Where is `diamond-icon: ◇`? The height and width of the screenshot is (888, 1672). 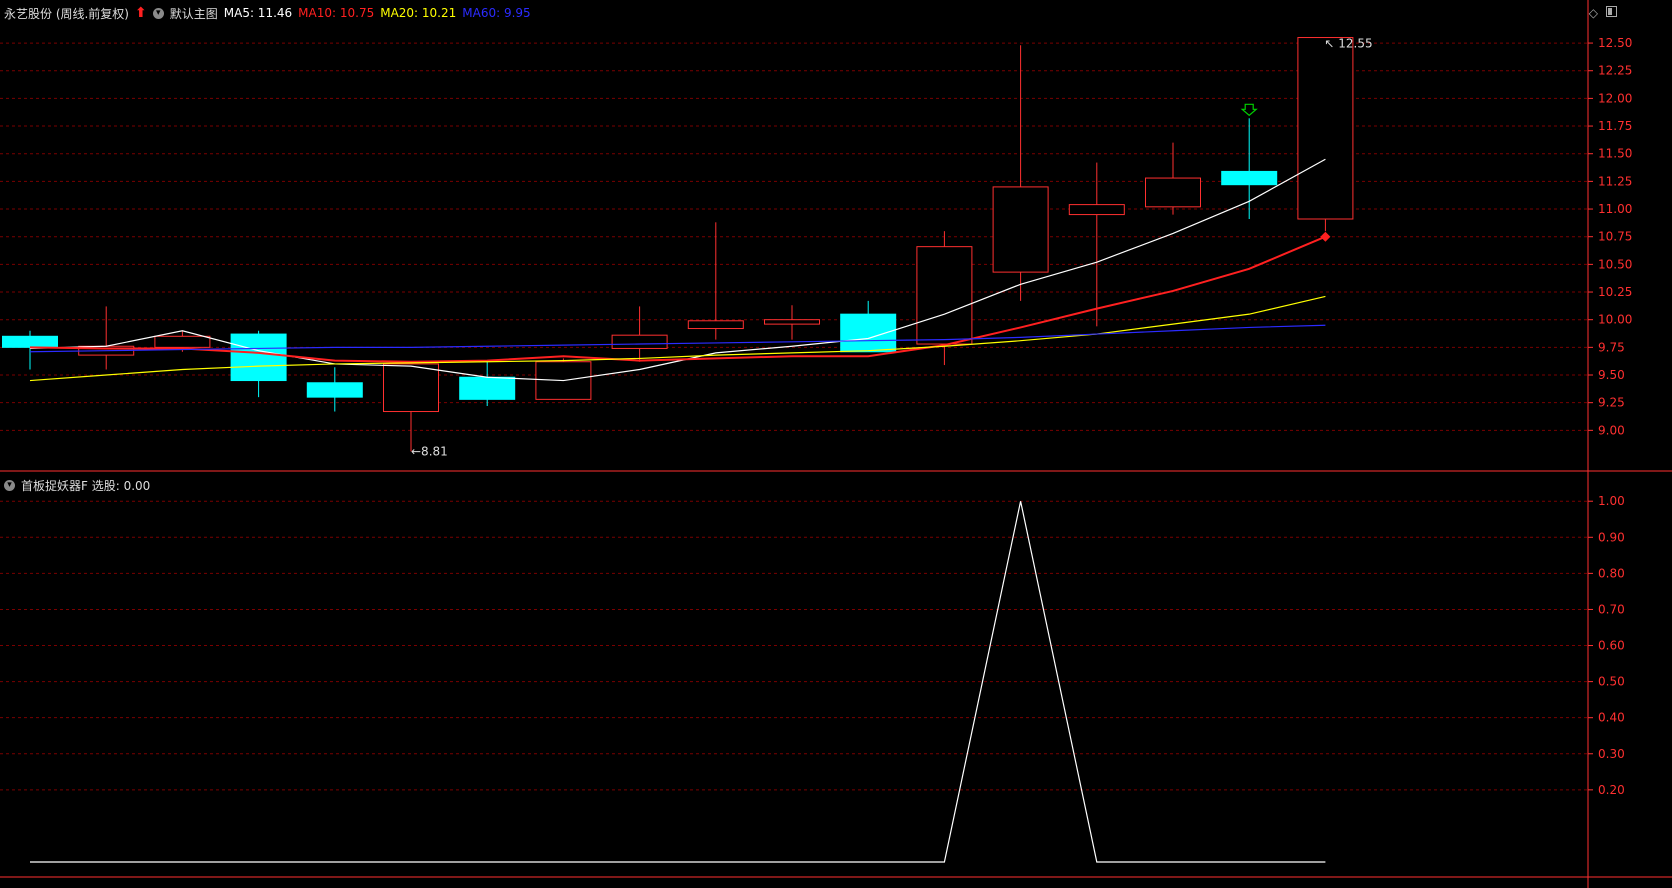 diamond-icon: ◇ is located at coordinates (1593, 13).